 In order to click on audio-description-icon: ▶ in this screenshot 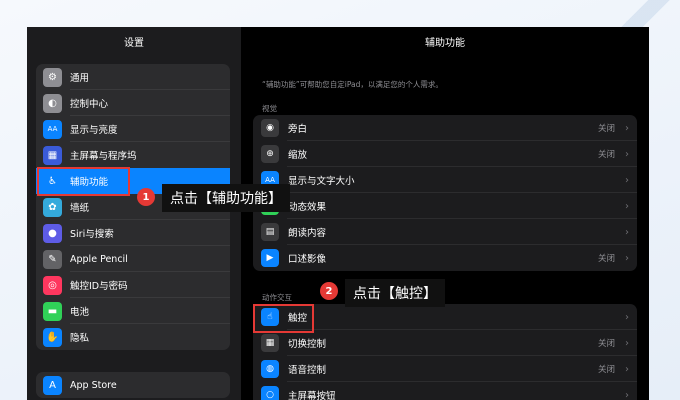, I will do `click(270, 258)`.